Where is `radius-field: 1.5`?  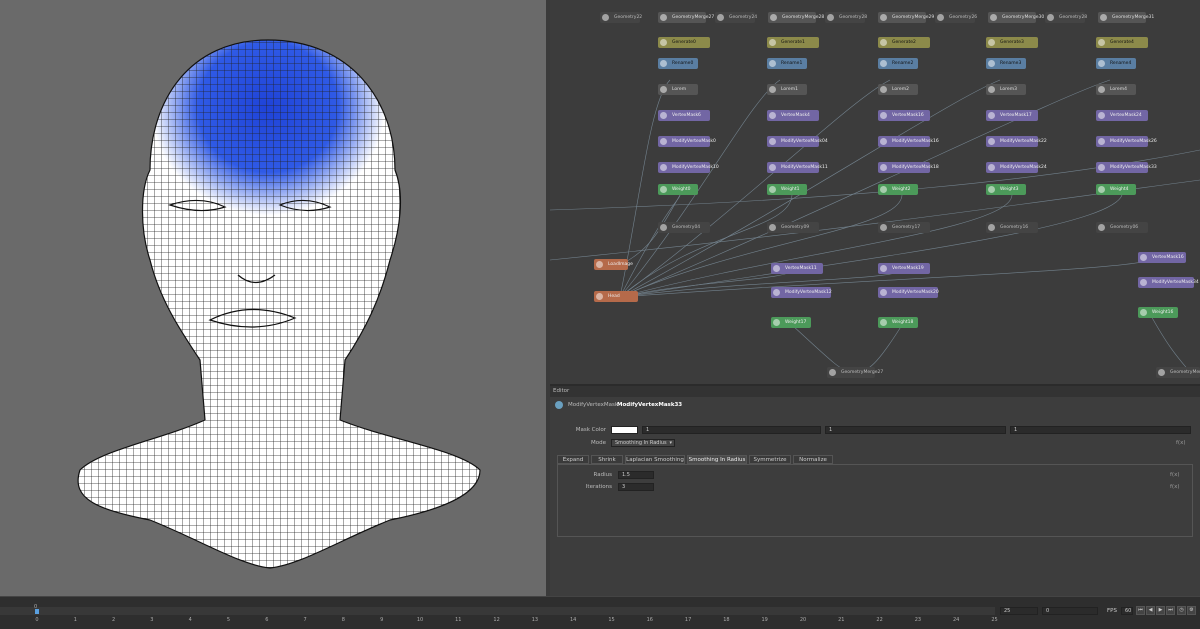
radius-field: 1.5 is located at coordinates (636, 475).